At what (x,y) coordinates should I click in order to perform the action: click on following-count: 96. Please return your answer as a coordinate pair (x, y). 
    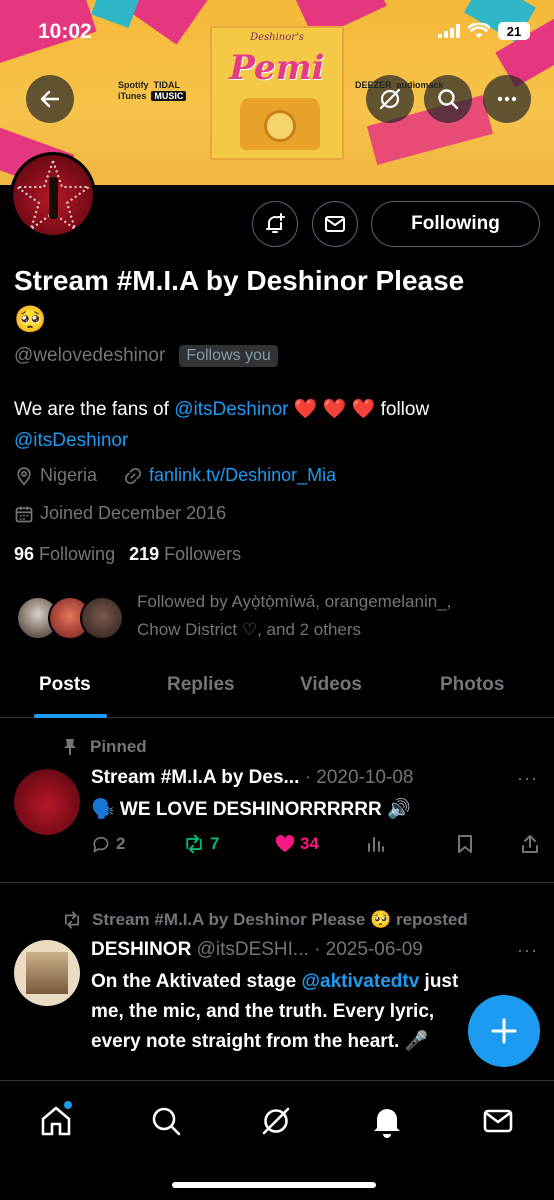
    Looking at the image, I should click on (24, 554).